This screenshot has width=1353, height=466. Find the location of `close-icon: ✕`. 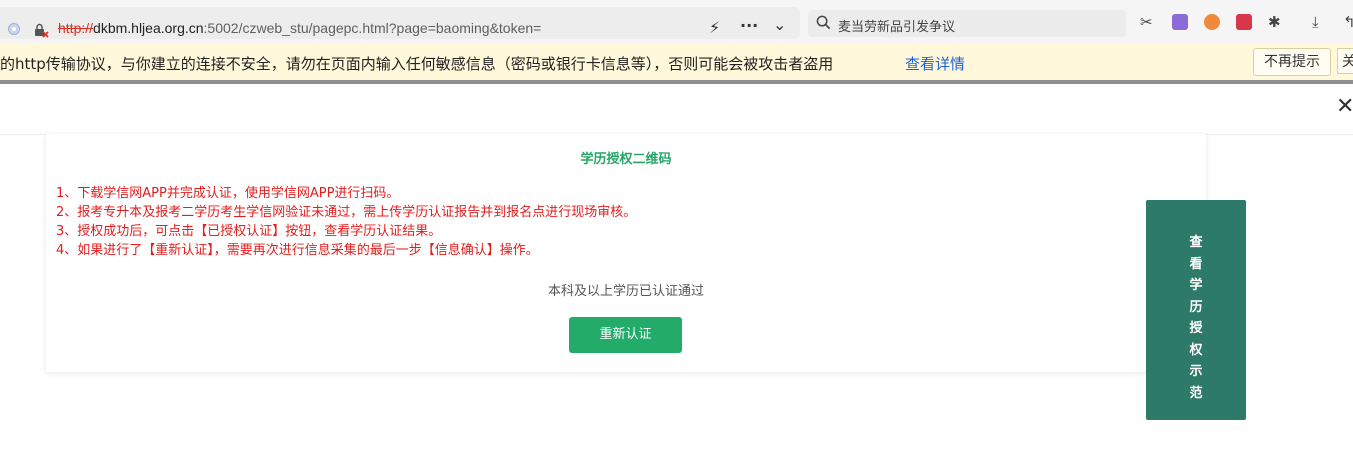

close-icon: ✕ is located at coordinates (1344, 107).